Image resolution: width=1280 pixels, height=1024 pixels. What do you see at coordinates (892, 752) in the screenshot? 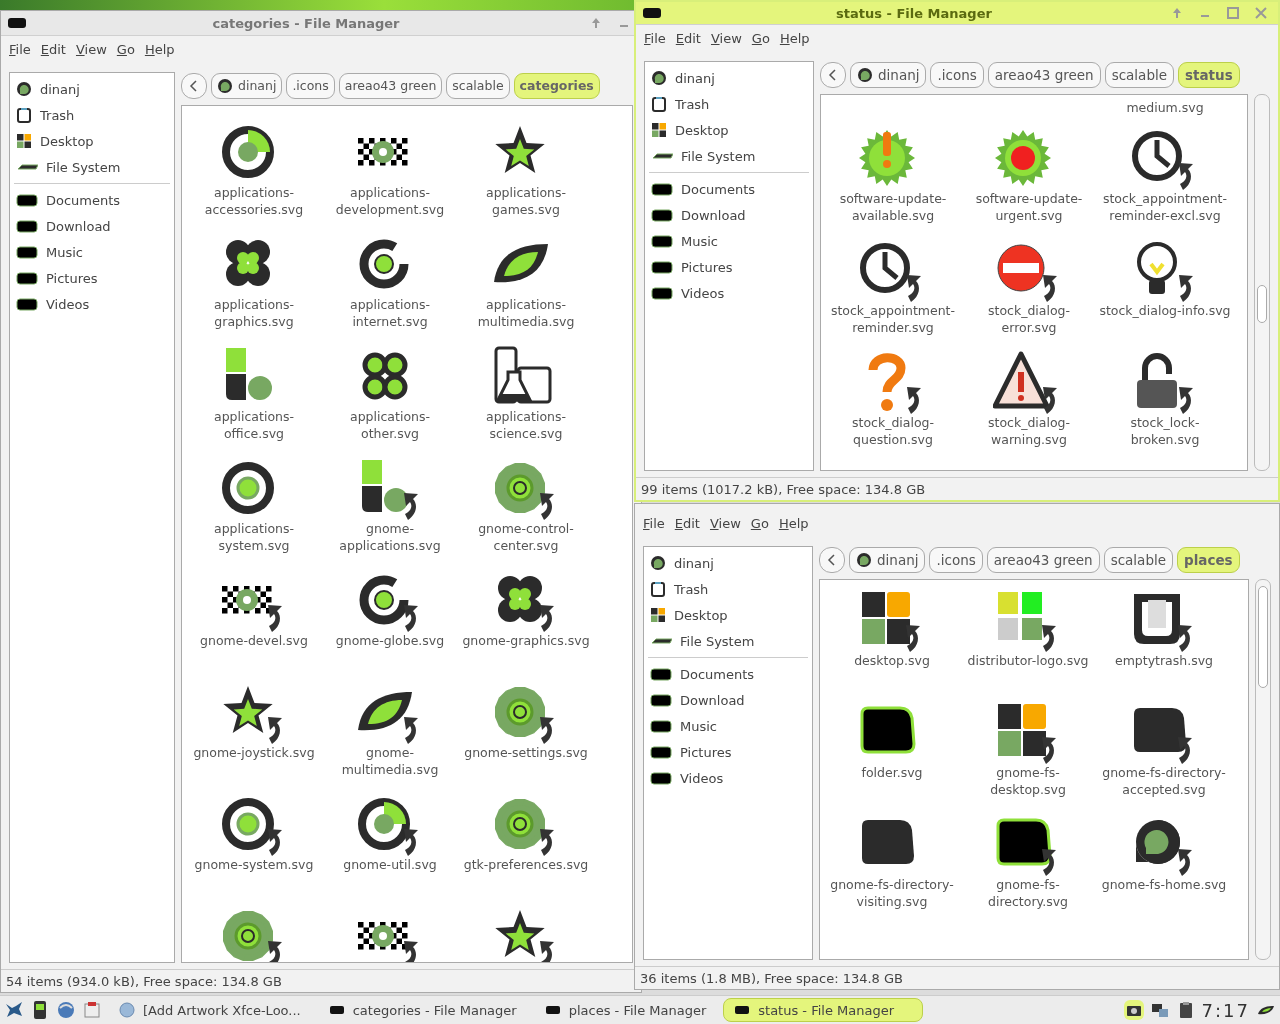
I see `icon-view-item: folder.svg` at bounding box center [892, 752].